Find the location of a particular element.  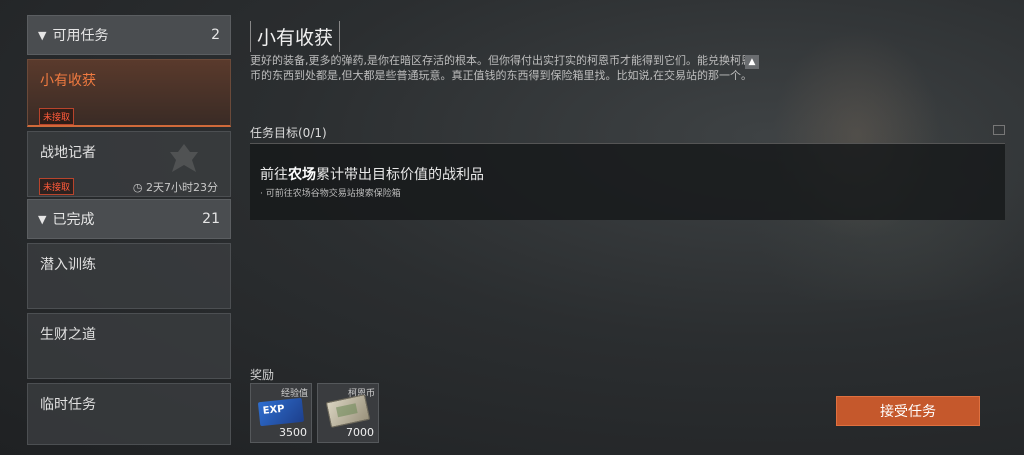

rewards-label: 奖励 is located at coordinates (262, 375).